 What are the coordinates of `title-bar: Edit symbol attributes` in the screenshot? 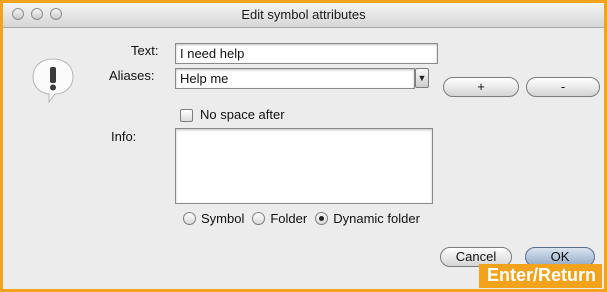 It's located at (303, 15).